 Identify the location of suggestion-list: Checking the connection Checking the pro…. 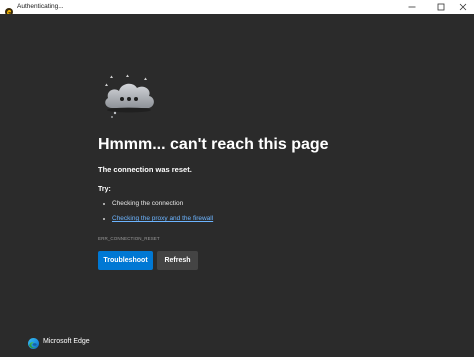
(155, 215).